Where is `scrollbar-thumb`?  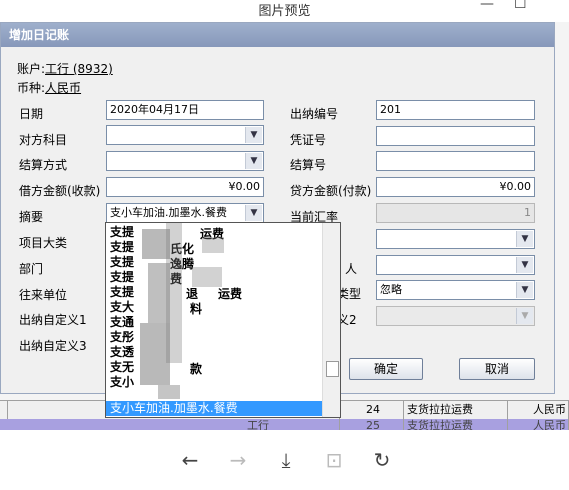
scrollbar-thumb is located at coordinates (332, 369).